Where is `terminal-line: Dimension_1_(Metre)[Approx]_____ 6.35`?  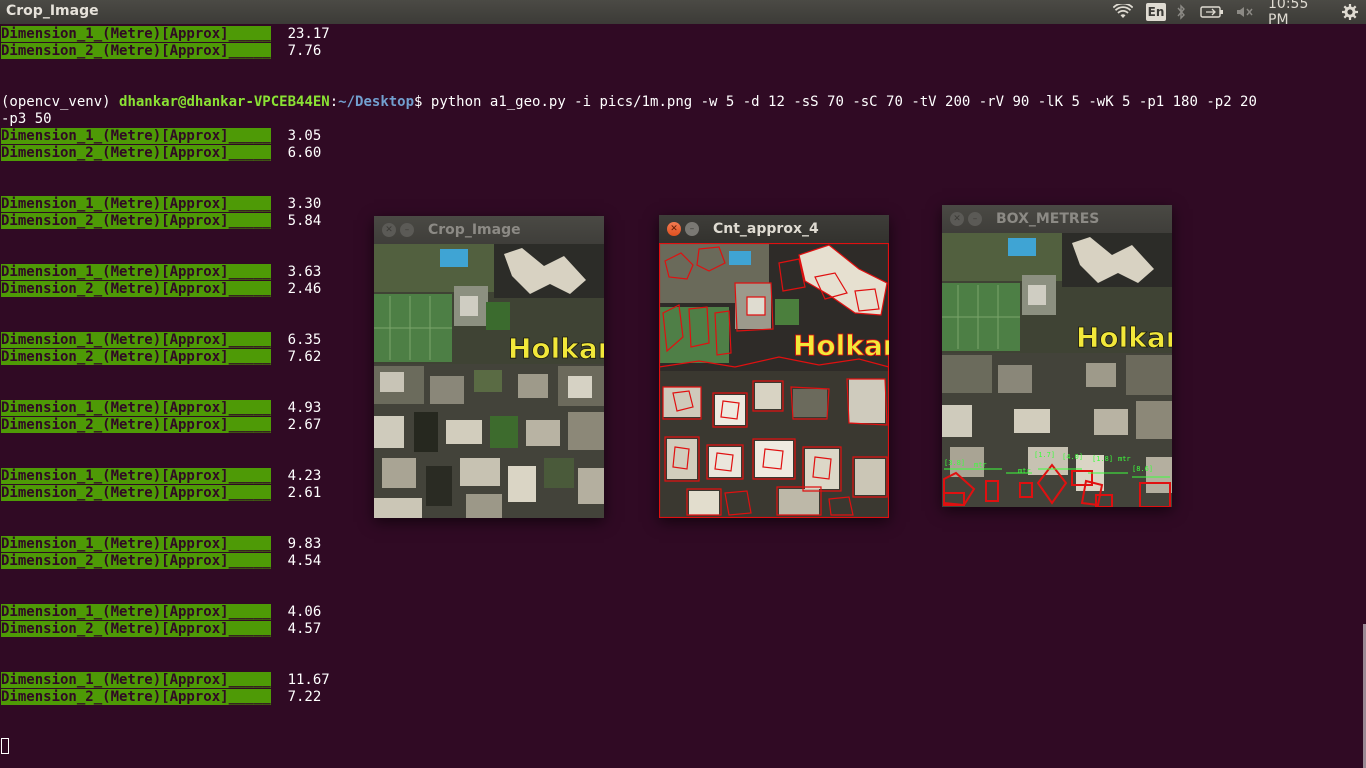
terminal-line: Dimension_1_(Metre)[Approx]_____ 6.35 is located at coordinates (161, 340).